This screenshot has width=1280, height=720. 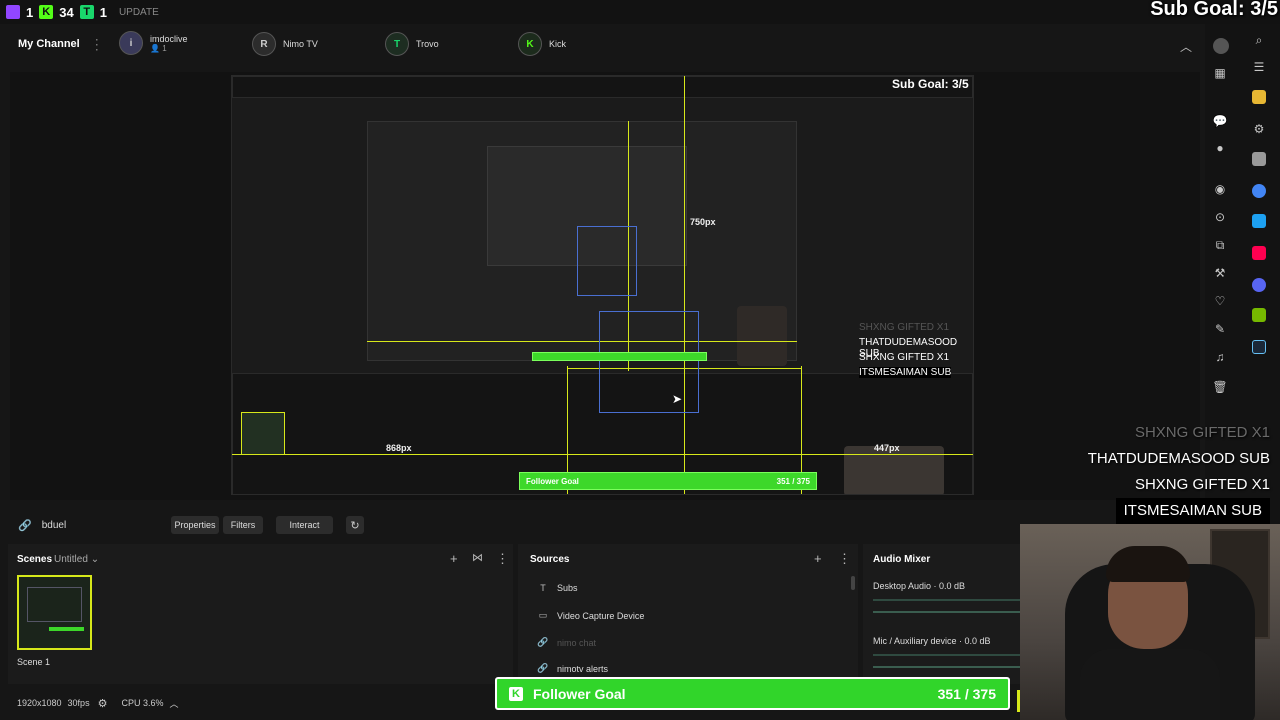 What do you see at coordinates (304, 525) in the screenshot?
I see `interact-button: Interact` at bounding box center [304, 525].